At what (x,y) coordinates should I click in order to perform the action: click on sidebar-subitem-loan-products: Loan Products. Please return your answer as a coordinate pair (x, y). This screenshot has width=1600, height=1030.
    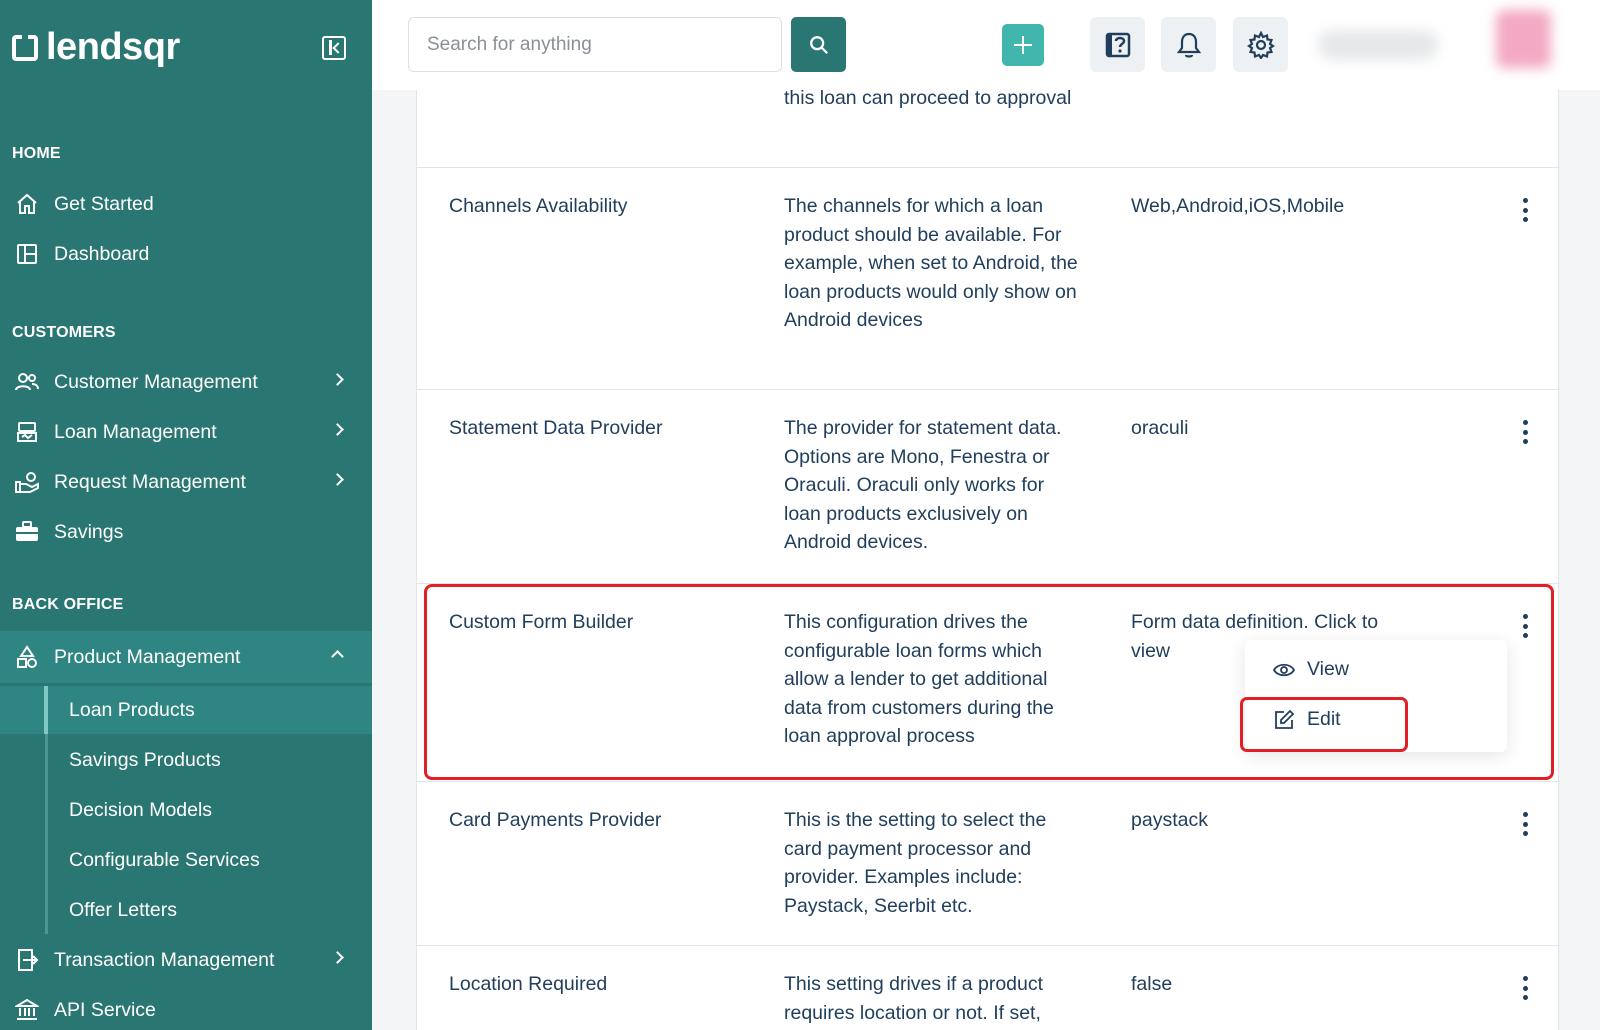
    Looking at the image, I should click on (186, 710).